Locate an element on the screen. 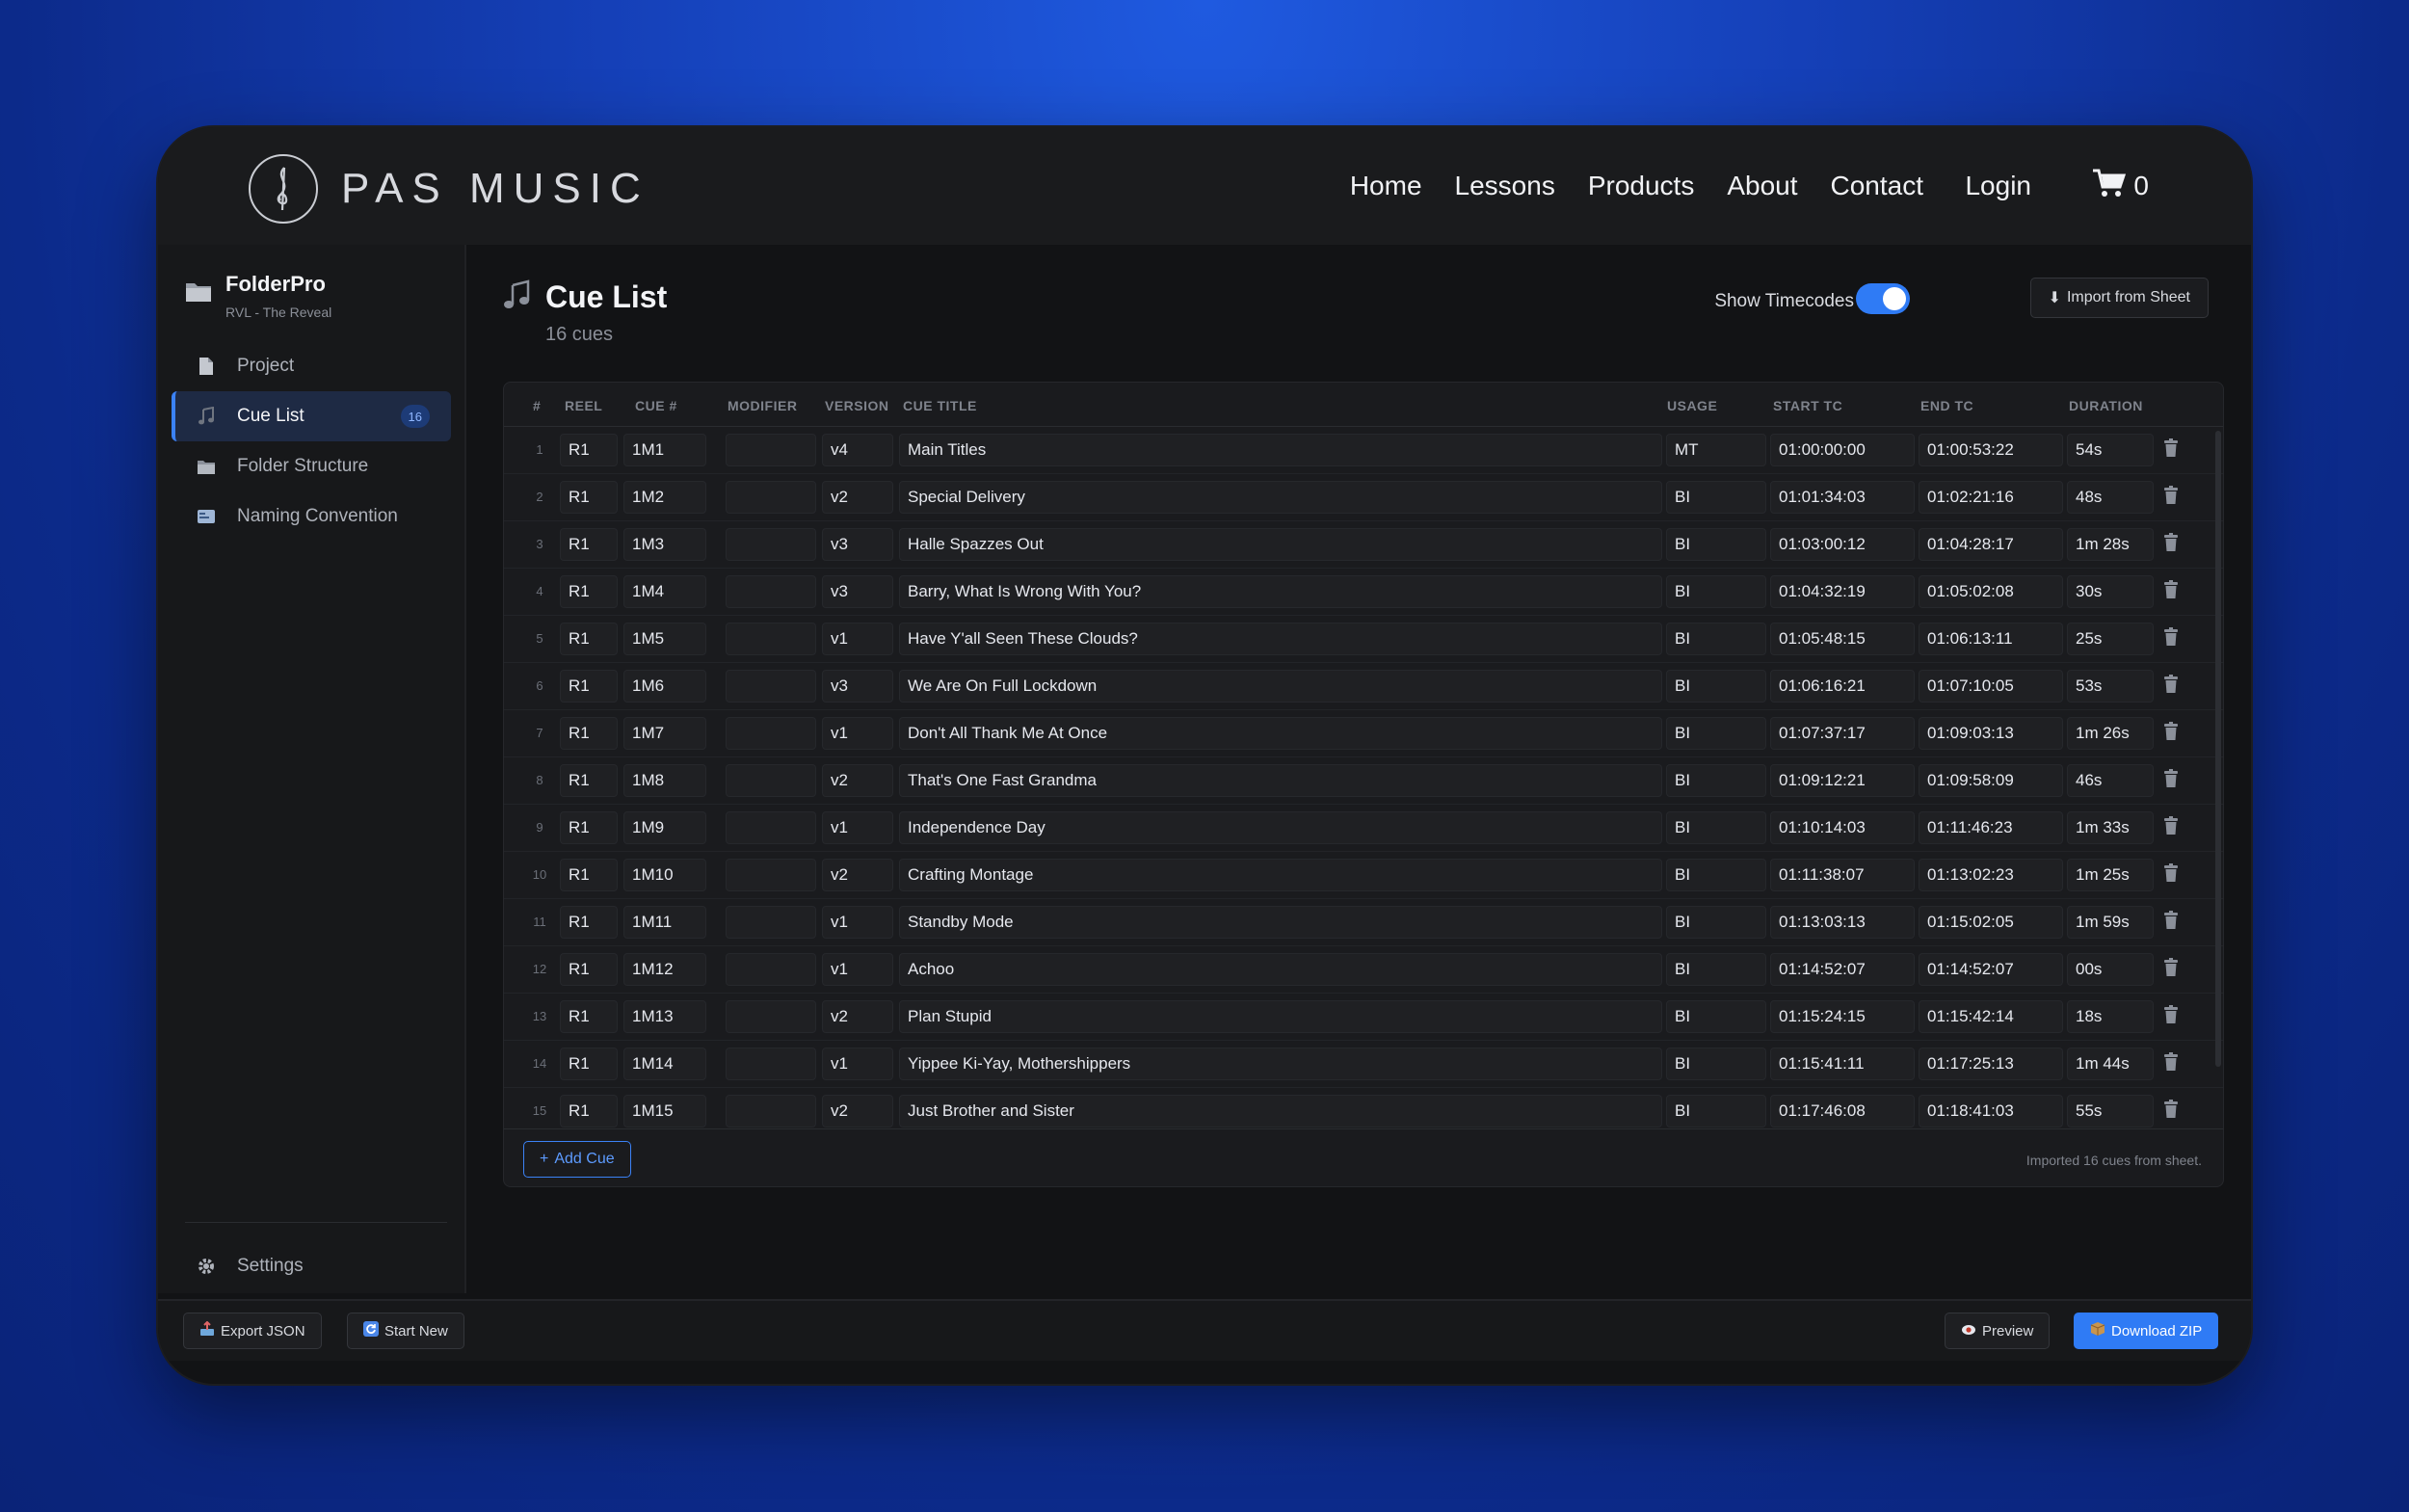  preview-button: Preview is located at coordinates (1998, 1331).